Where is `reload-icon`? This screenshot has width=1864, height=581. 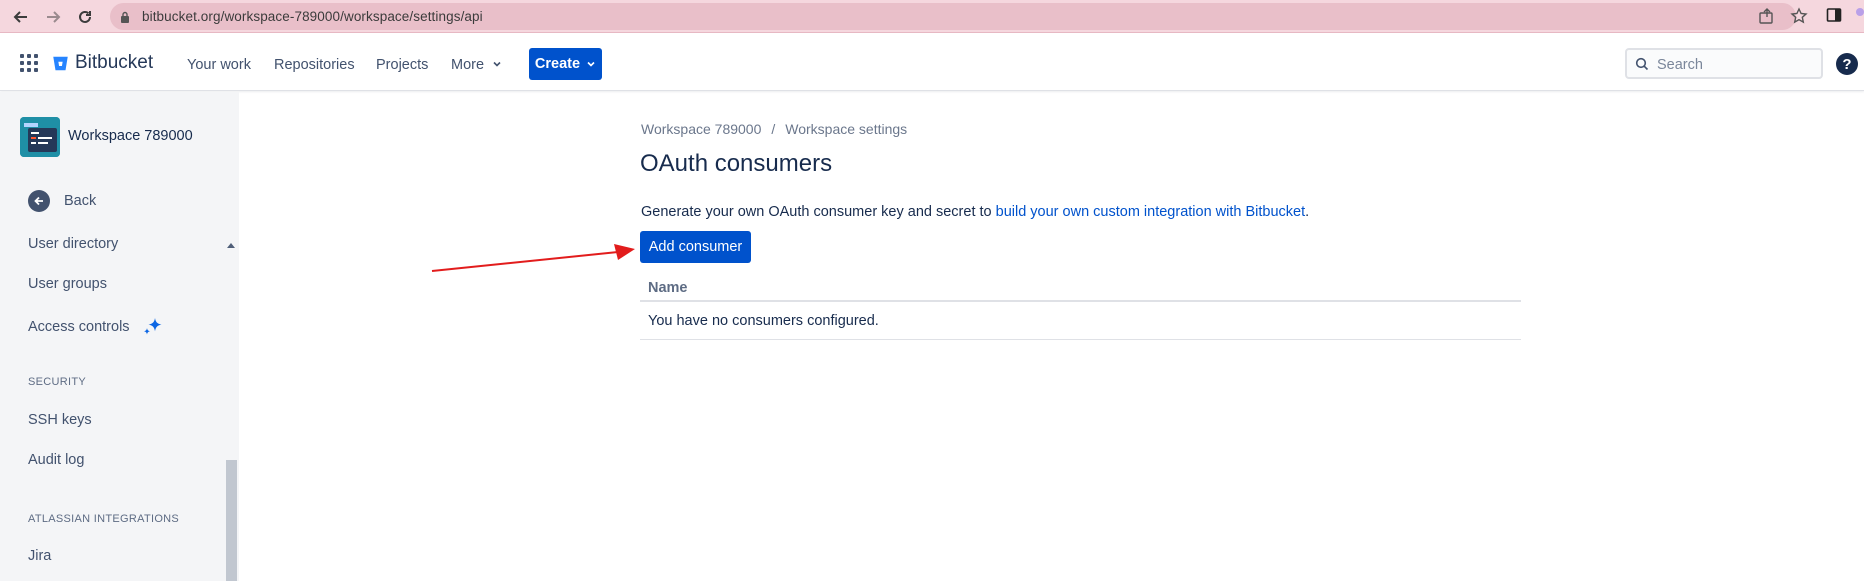 reload-icon is located at coordinates (85, 17).